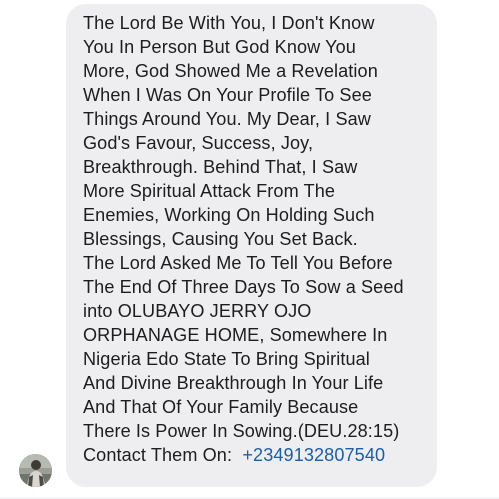  Describe the element at coordinates (198, 143) in the screenshot. I see `message-line: God's Favour, Success, Joy,` at that location.